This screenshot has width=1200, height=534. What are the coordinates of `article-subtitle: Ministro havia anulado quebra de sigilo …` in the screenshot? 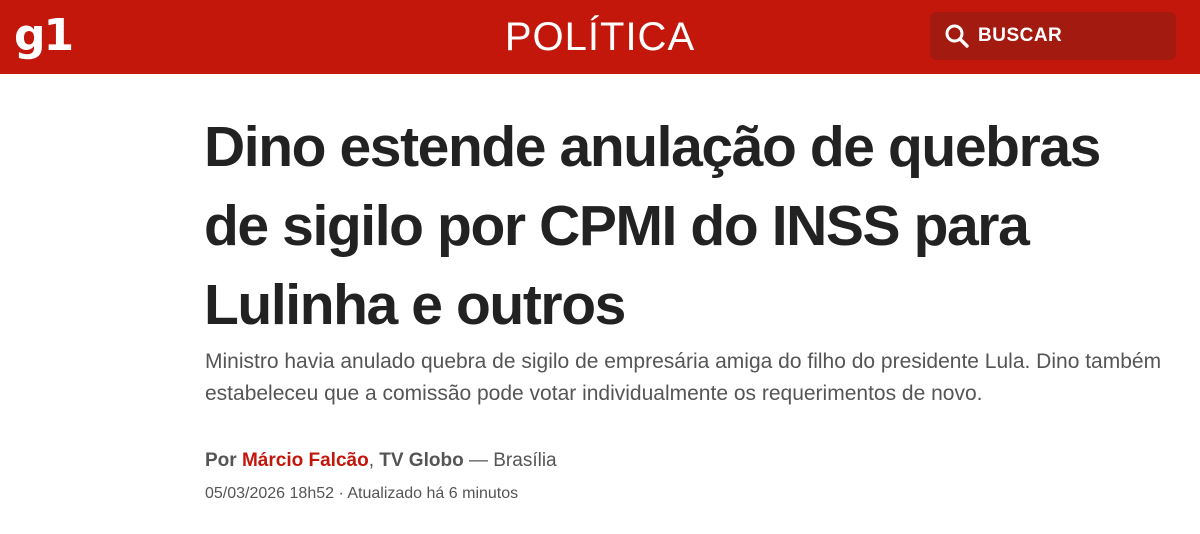 It's located at (683, 377).